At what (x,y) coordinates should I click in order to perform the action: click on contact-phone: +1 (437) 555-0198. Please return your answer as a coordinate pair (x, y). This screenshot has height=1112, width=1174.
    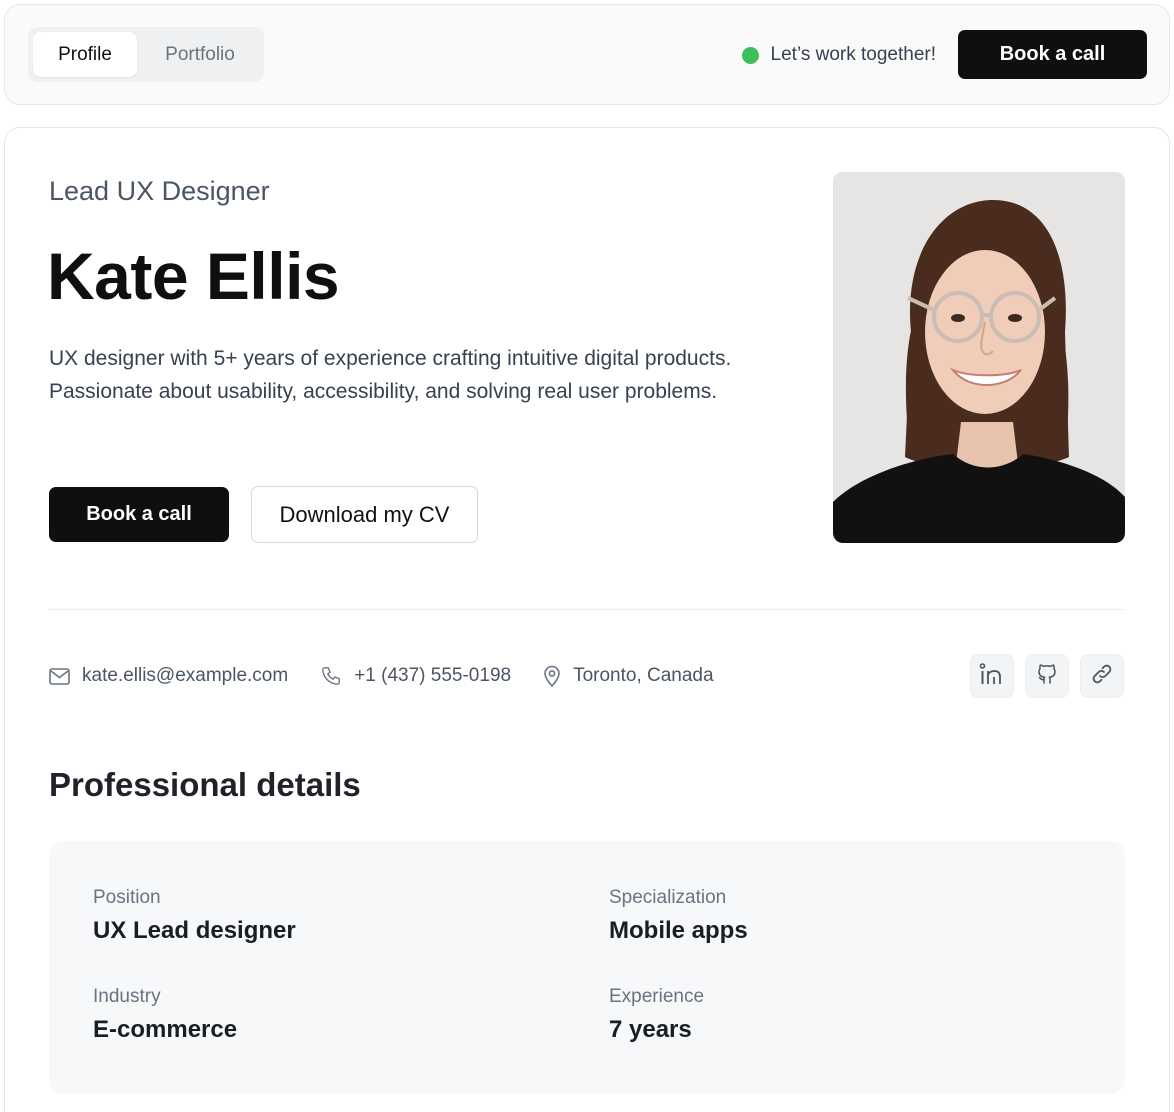
    Looking at the image, I should click on (415, 676).